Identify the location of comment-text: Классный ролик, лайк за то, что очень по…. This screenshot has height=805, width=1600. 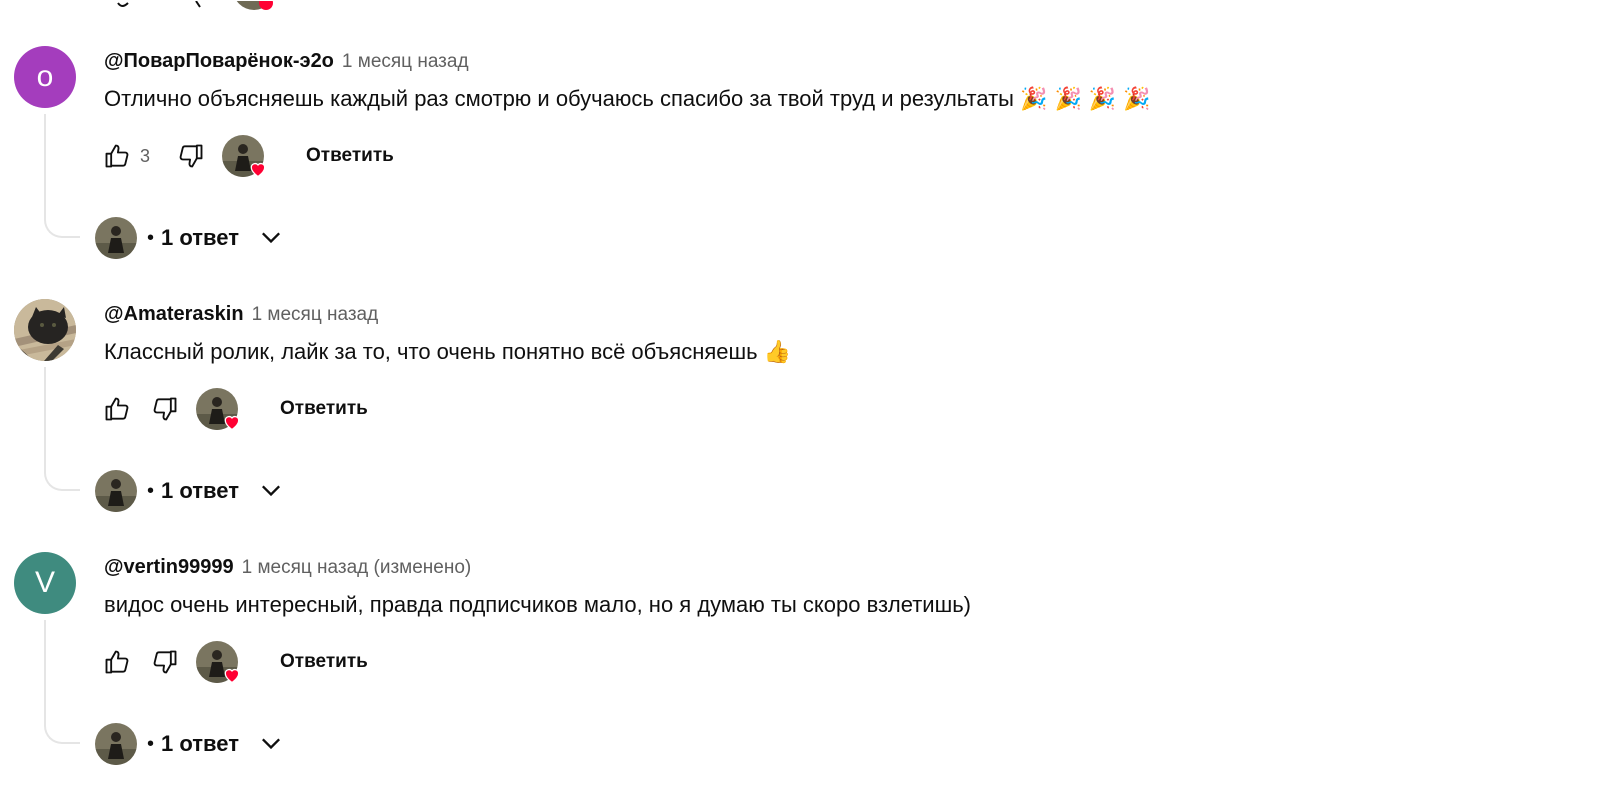
(447, 352).